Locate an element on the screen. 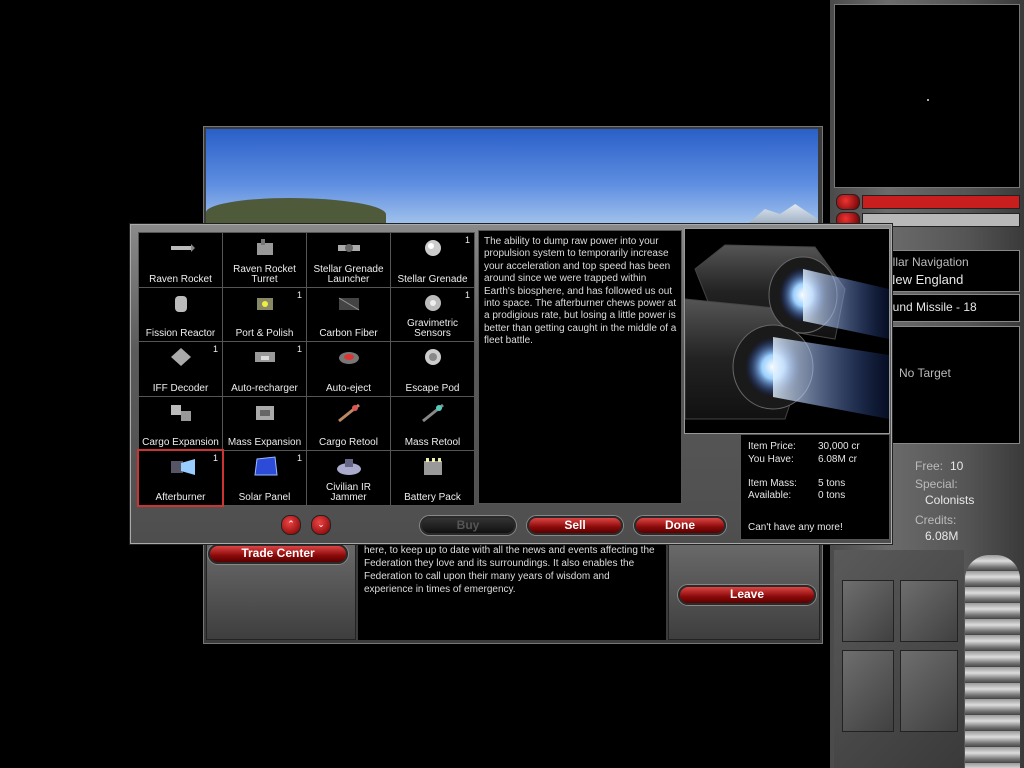 The width and height of the screenshot is (1024, 768). item-name: Auto-eject is located at coordinates (348, 388).